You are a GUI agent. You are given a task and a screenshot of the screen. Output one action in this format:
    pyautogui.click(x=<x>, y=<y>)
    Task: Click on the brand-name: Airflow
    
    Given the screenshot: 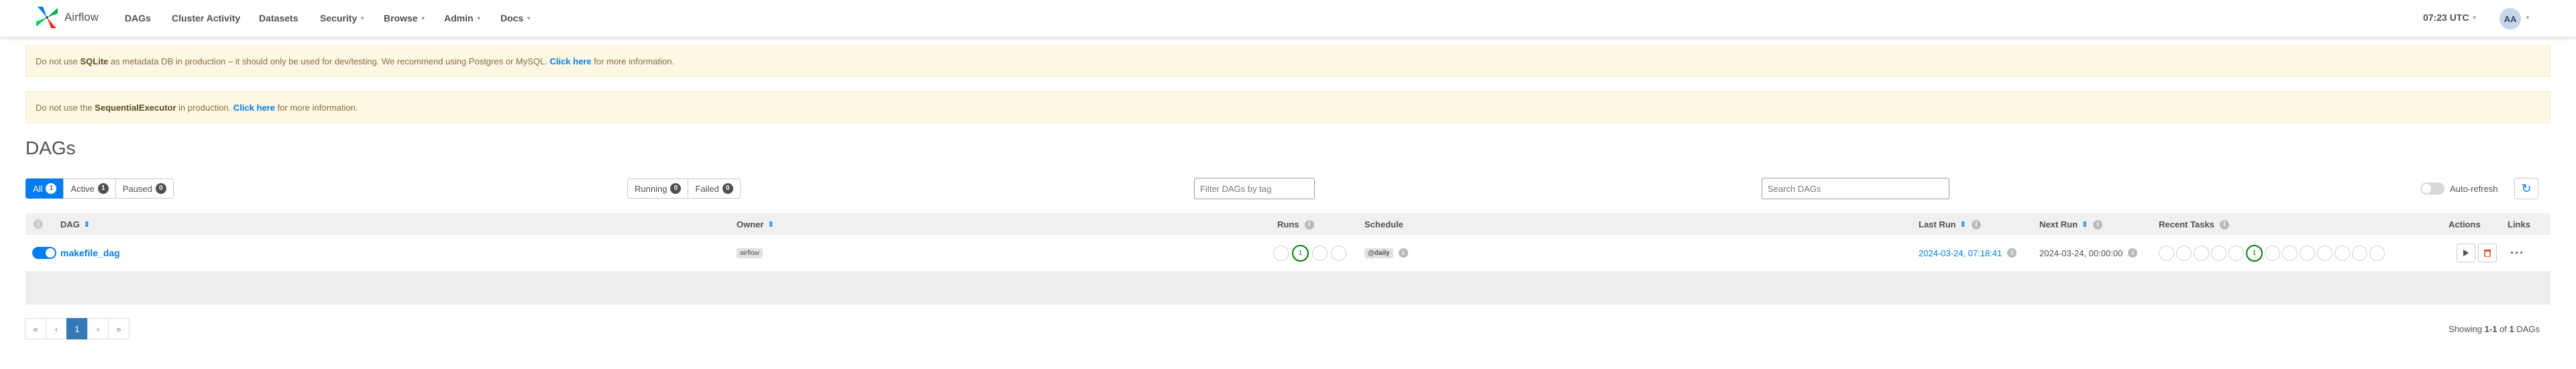 What is the action you would take?
    pyautogui.click(x=81, y=17)
    